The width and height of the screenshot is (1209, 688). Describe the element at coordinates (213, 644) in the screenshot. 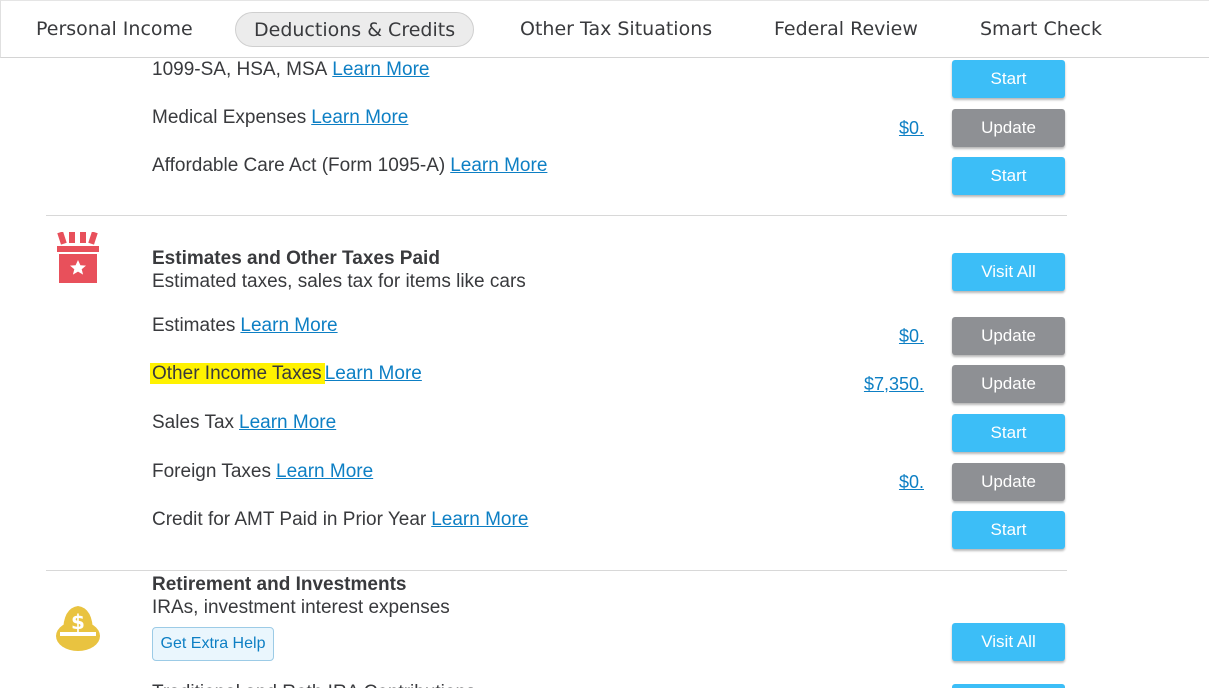

I see `get-extra-help-button: Get Extra Help` at that location.